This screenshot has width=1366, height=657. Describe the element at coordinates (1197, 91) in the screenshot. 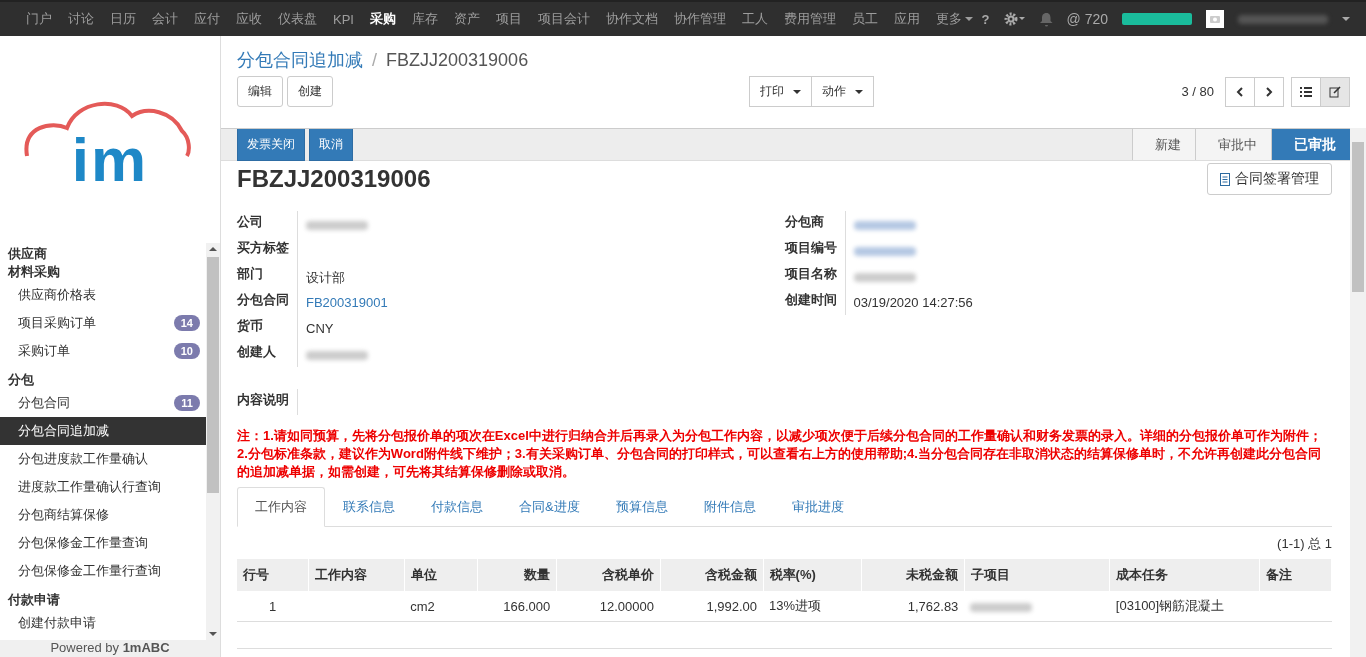

I see `pager-text: 3 / 80` at that location.